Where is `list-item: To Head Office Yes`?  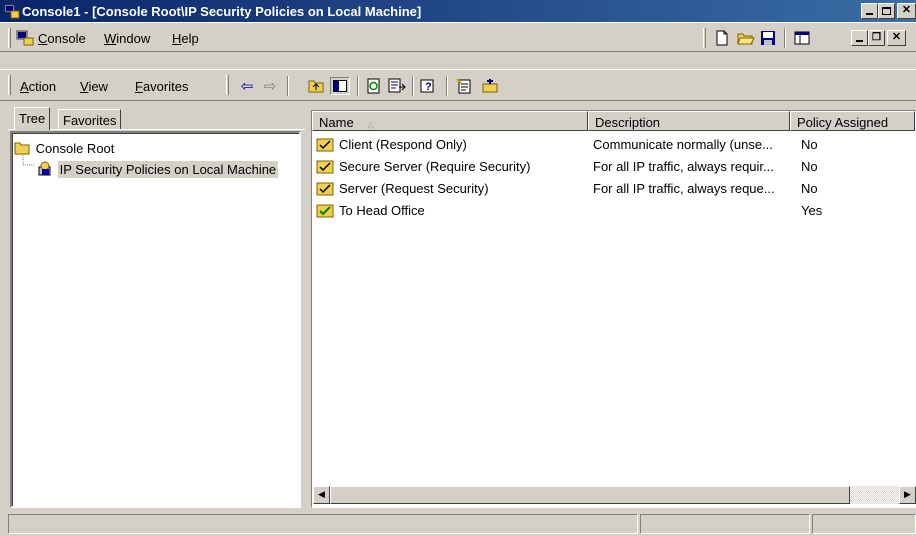
list-item: To Head Office Yes is located at coordinates (612, 211).